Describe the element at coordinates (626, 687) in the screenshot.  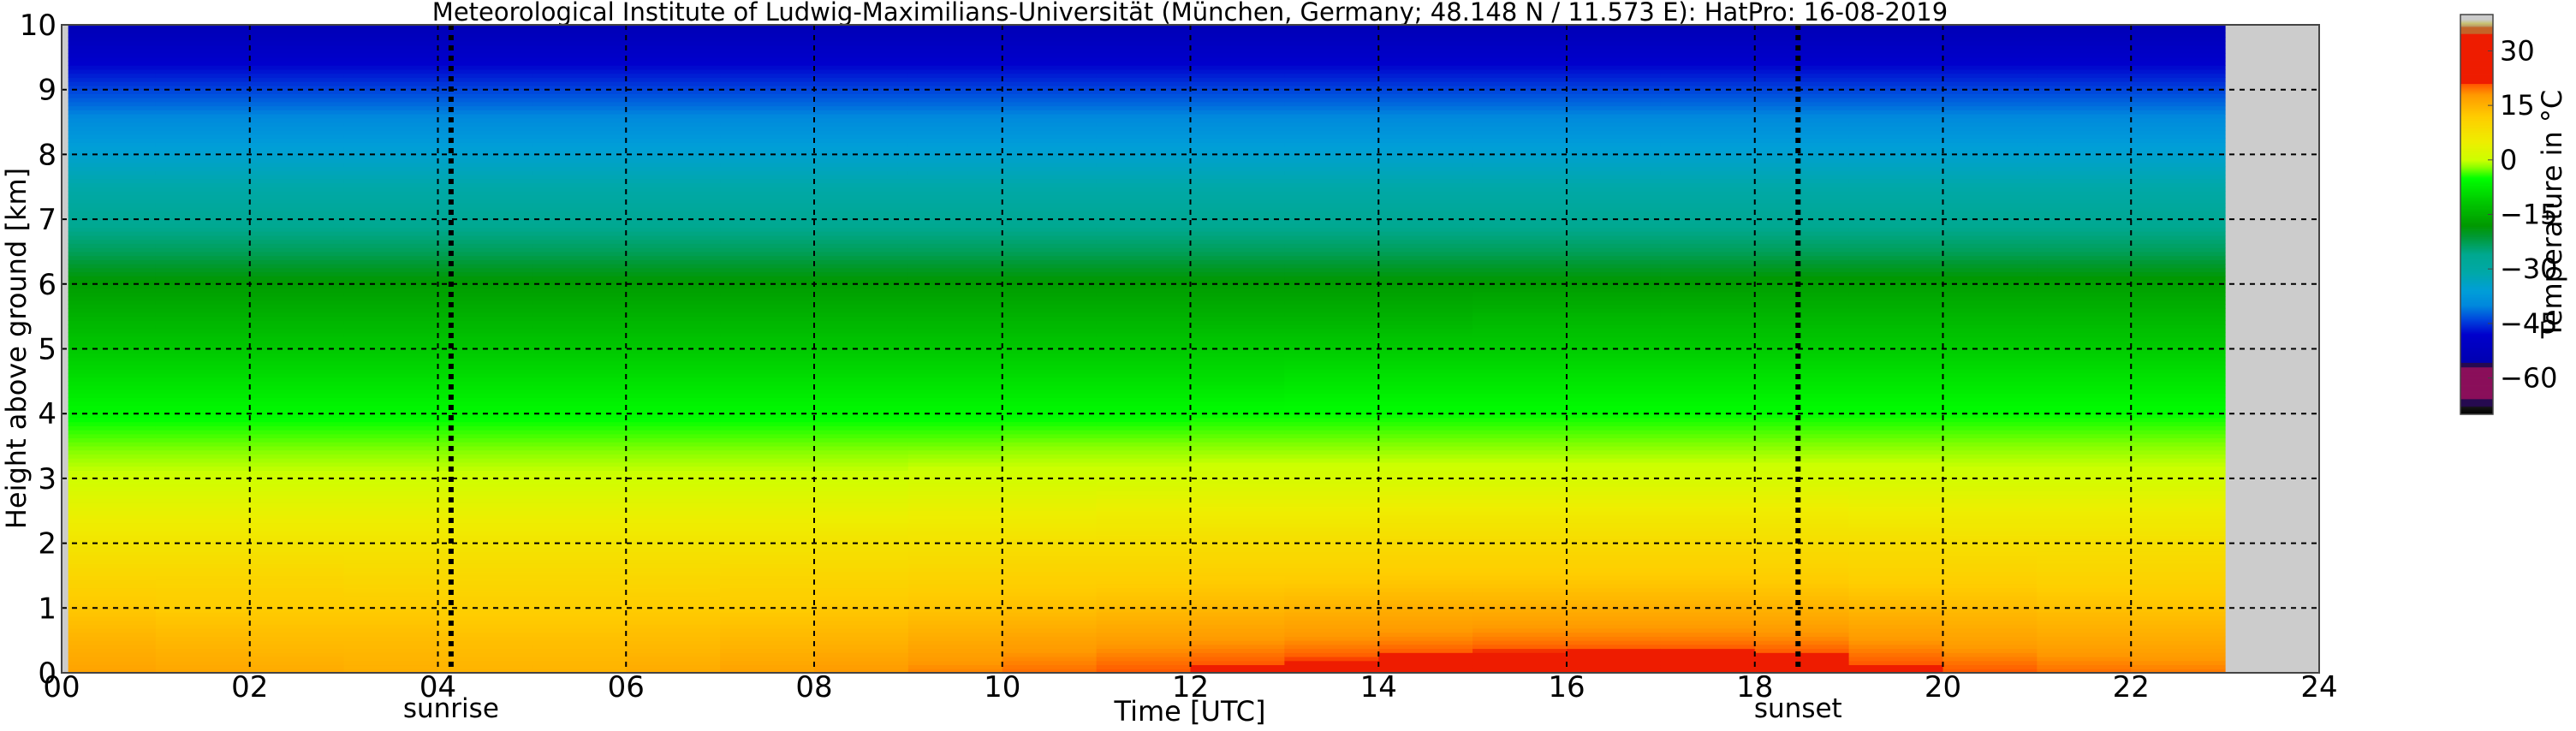
I see `x-tick-label: 06` at that location.